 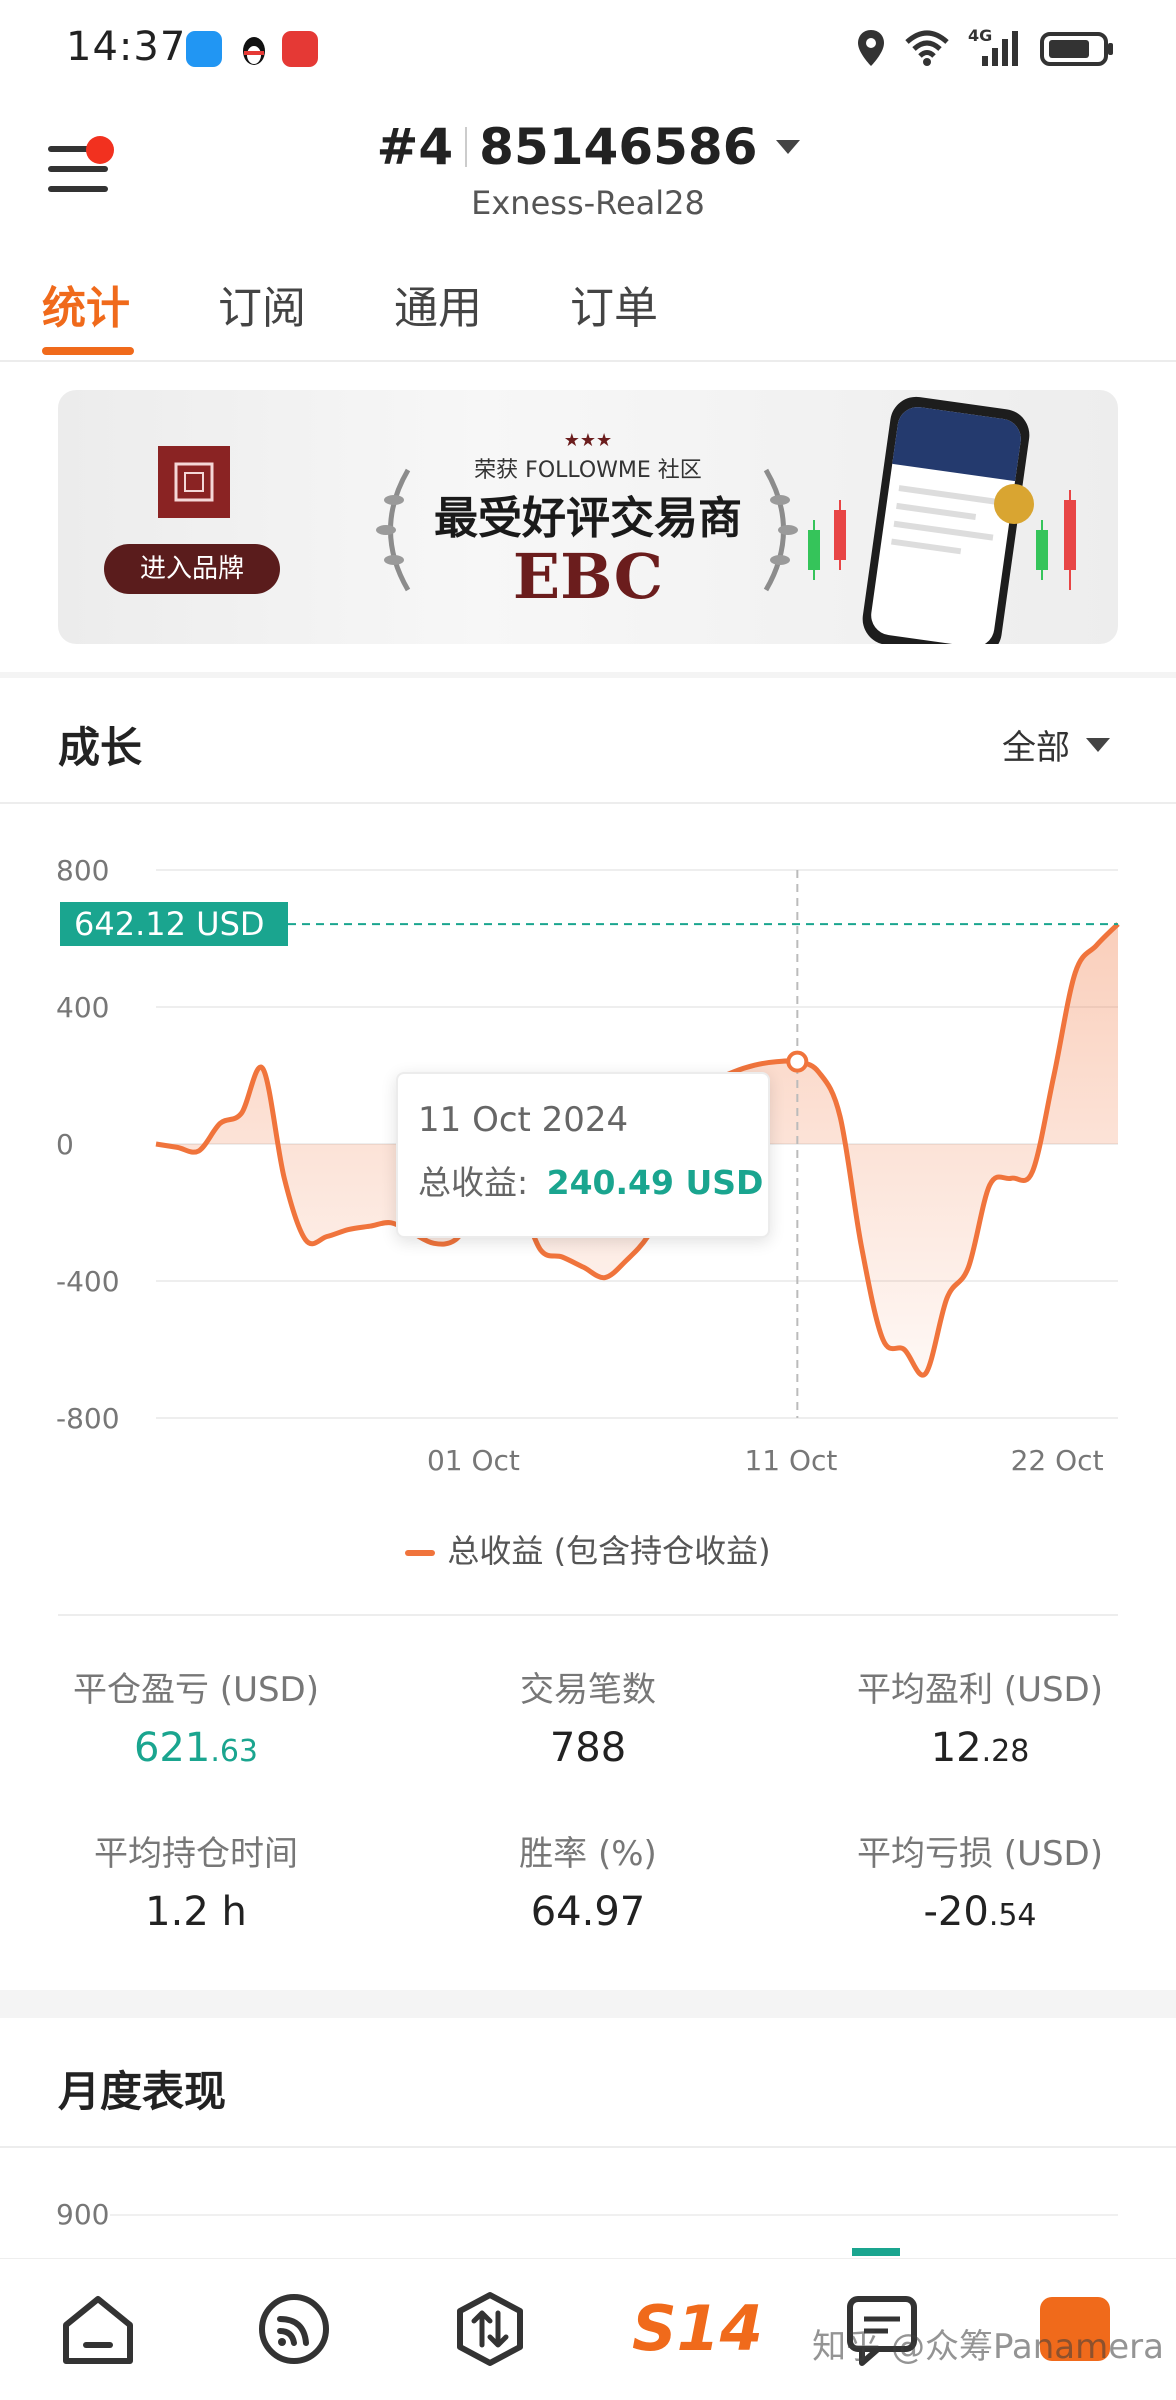 What do you see at coordinates (100, 747) in the screenshot?
I see `growth-title: 成长` at bounding box center [100, 747].